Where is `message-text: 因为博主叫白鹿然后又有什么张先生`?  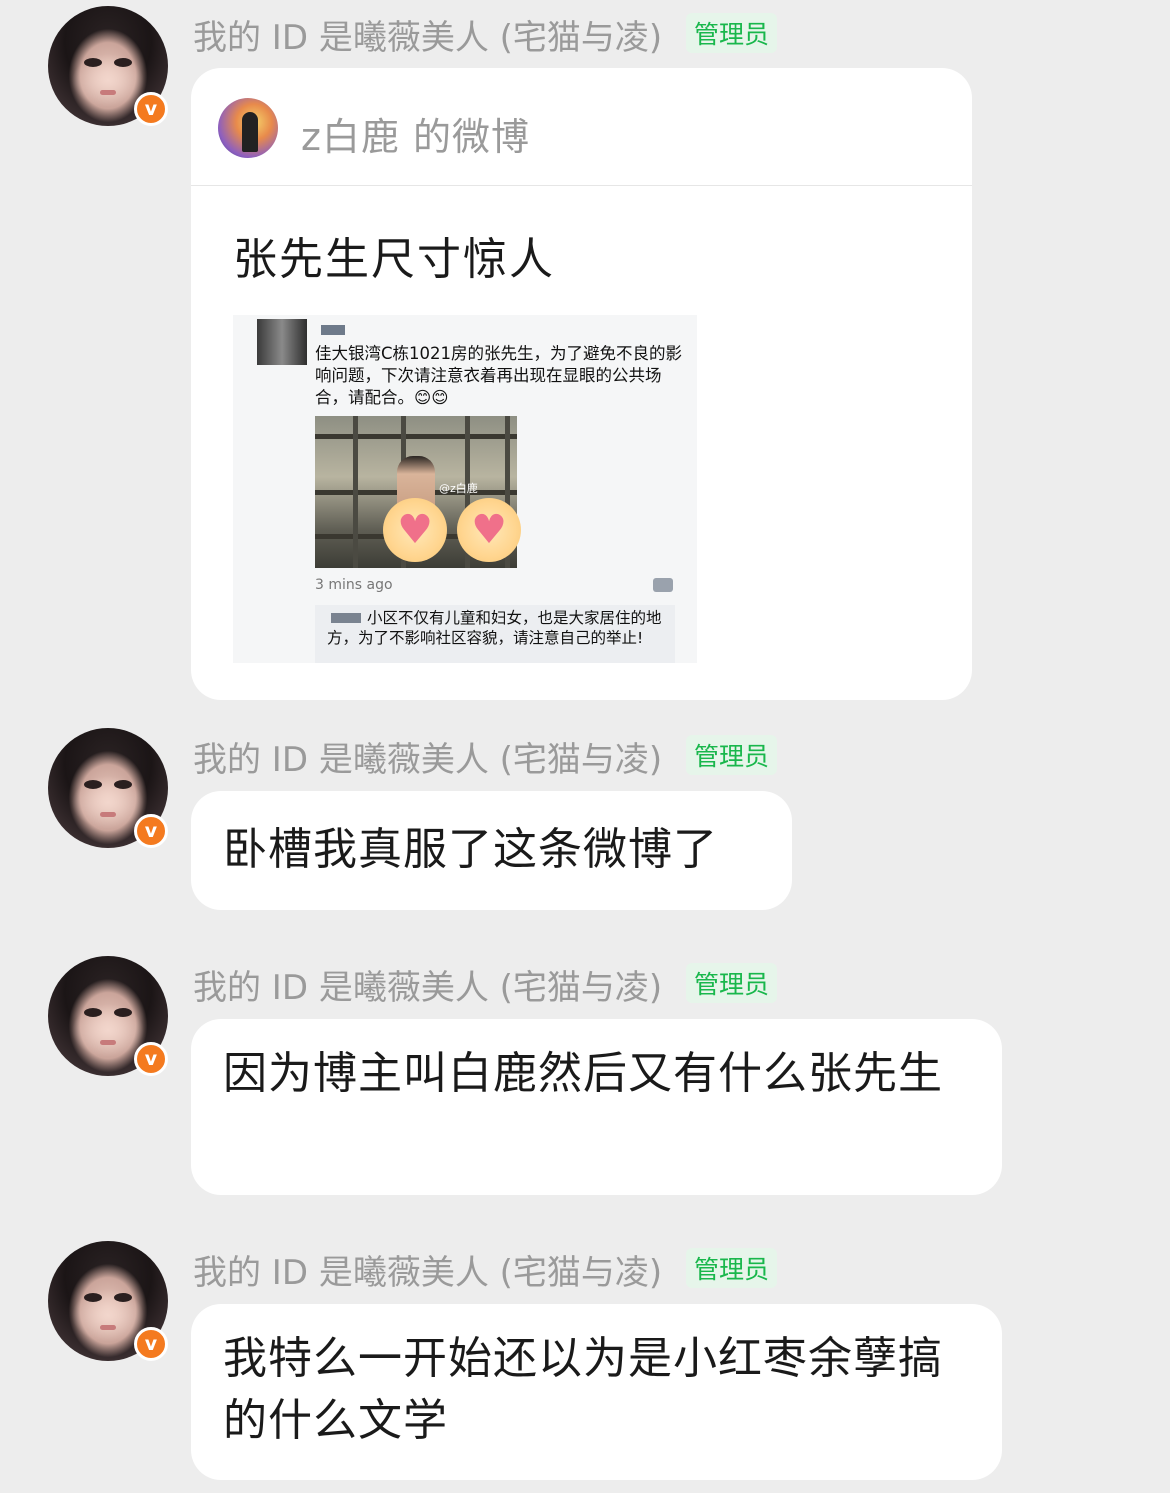 message-text: 因为博主叫白鹿然后又有什么张先生 is located at coordinates (583, 1073).